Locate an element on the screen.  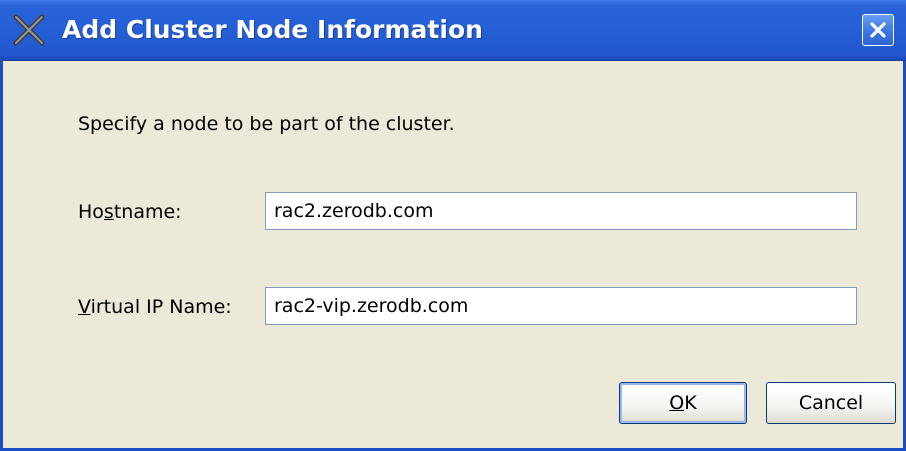
title-bar: Add Cluster Node Information is located at coordinates (453, 30).